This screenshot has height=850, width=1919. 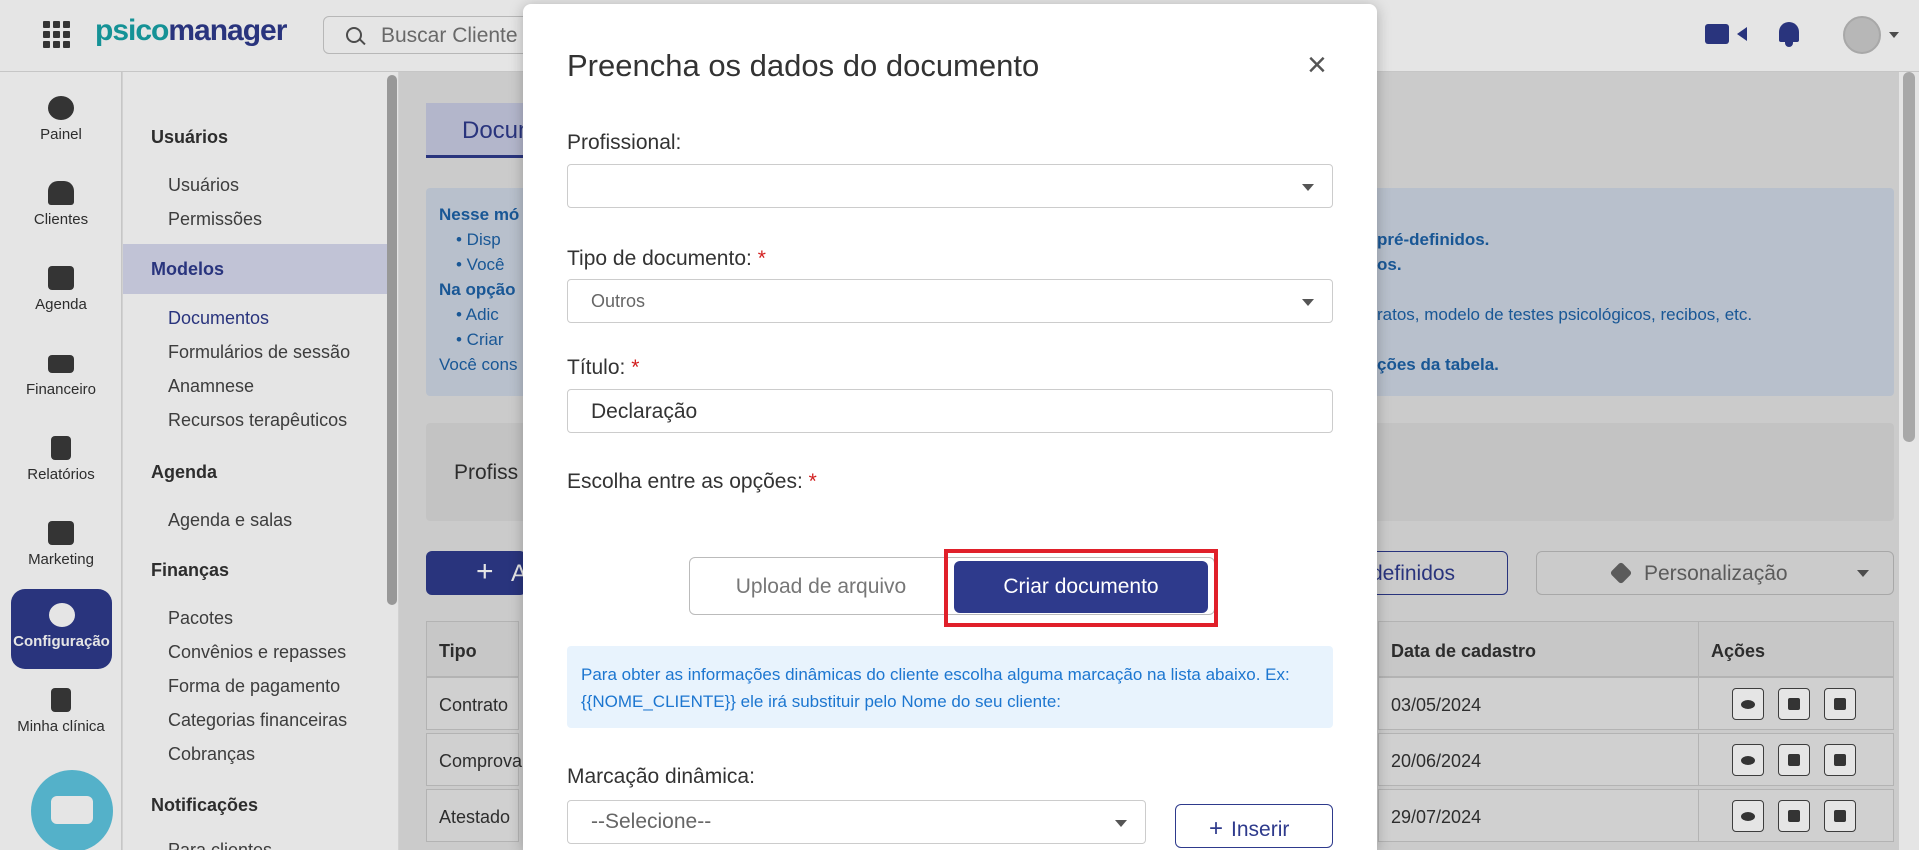 I want to click on insert-button: + Inserir, so click(x=1254, y=826).